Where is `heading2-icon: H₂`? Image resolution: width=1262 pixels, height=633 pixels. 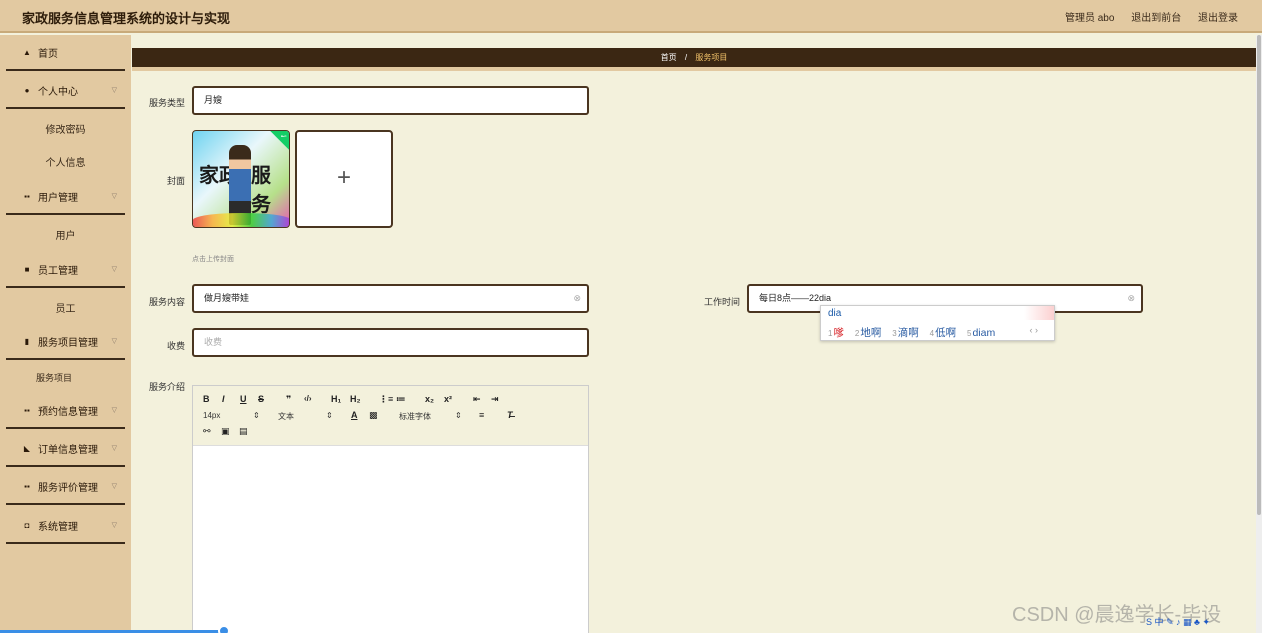
heading2-icon: H₂ is located at coordinates (355, 399).